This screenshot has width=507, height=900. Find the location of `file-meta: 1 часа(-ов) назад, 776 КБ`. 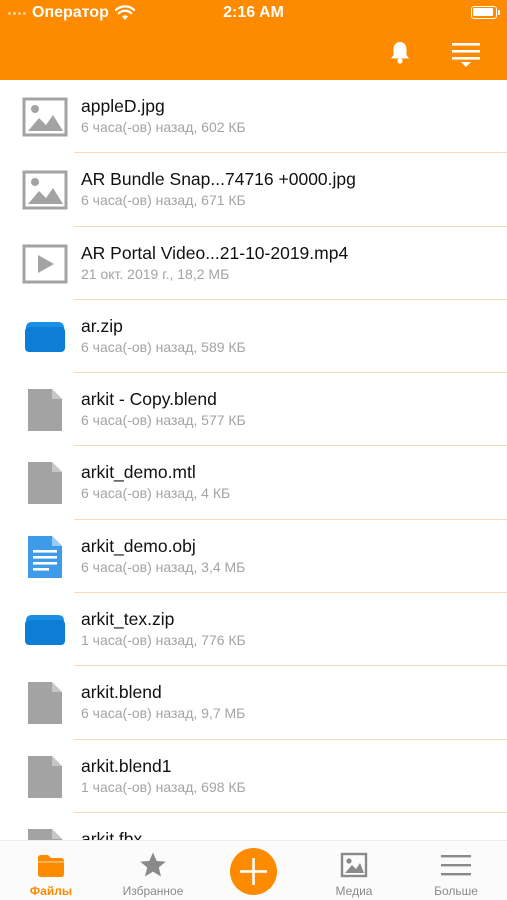

file-meta: 1 часа(-ов) назад, 776 КБ is located at coordinates (163, 640).